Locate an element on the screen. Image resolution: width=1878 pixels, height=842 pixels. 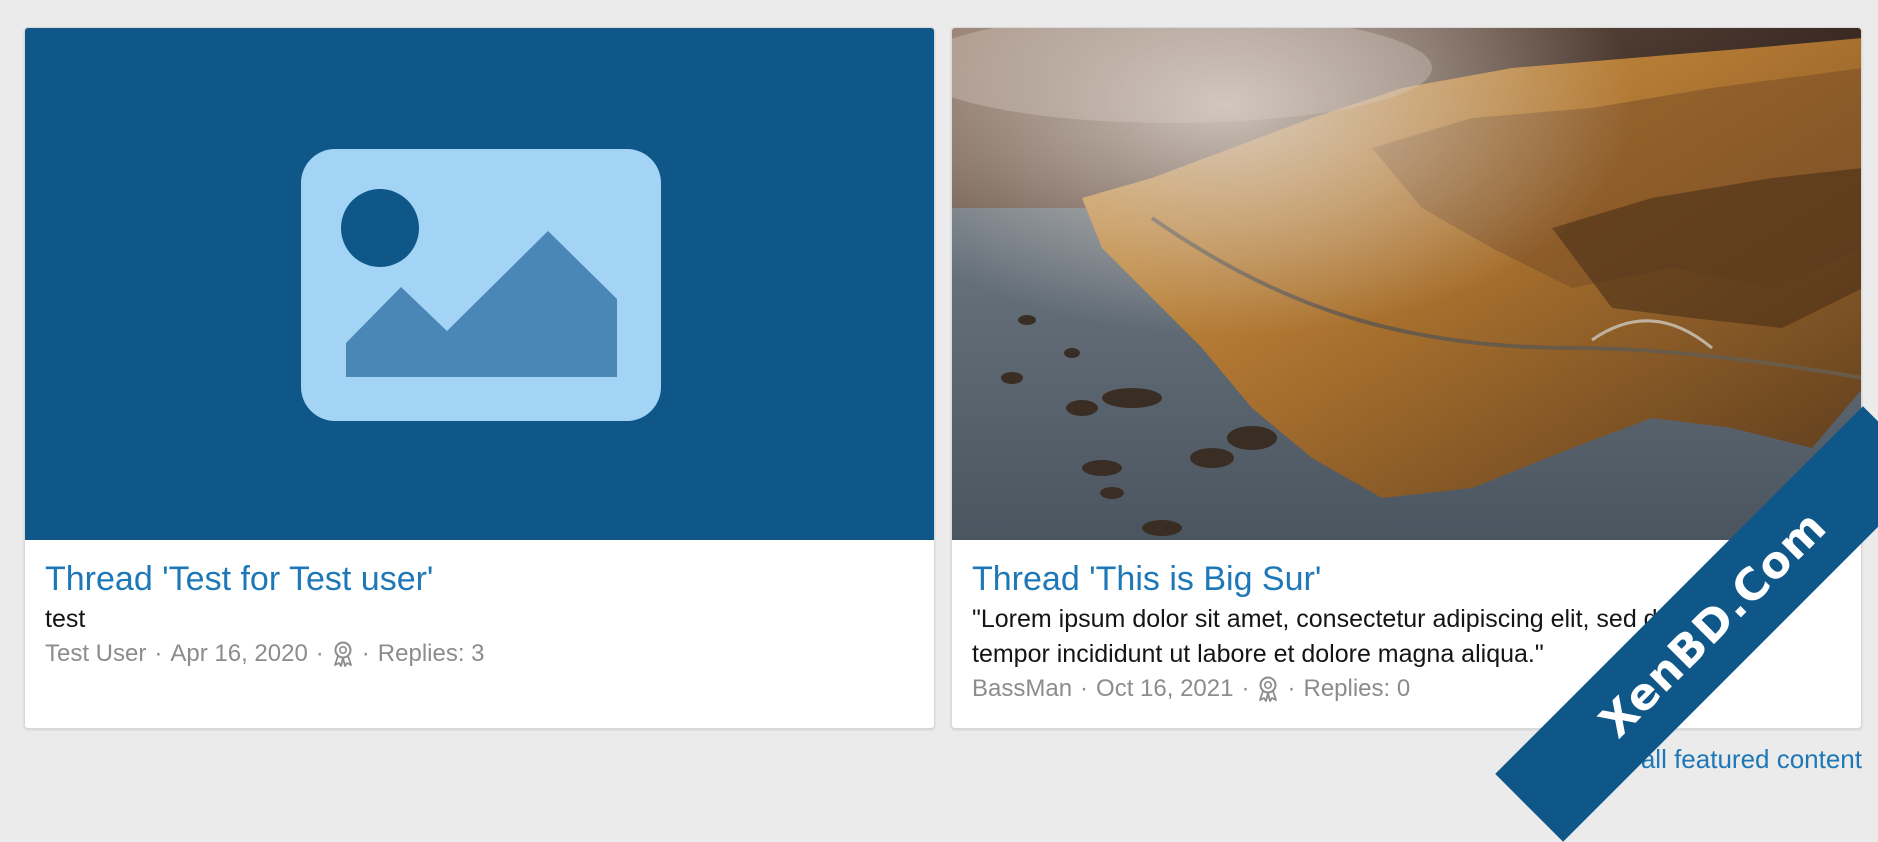
card-title-link: Thread 'Test for Test user' is located at coordinates (479, 579).